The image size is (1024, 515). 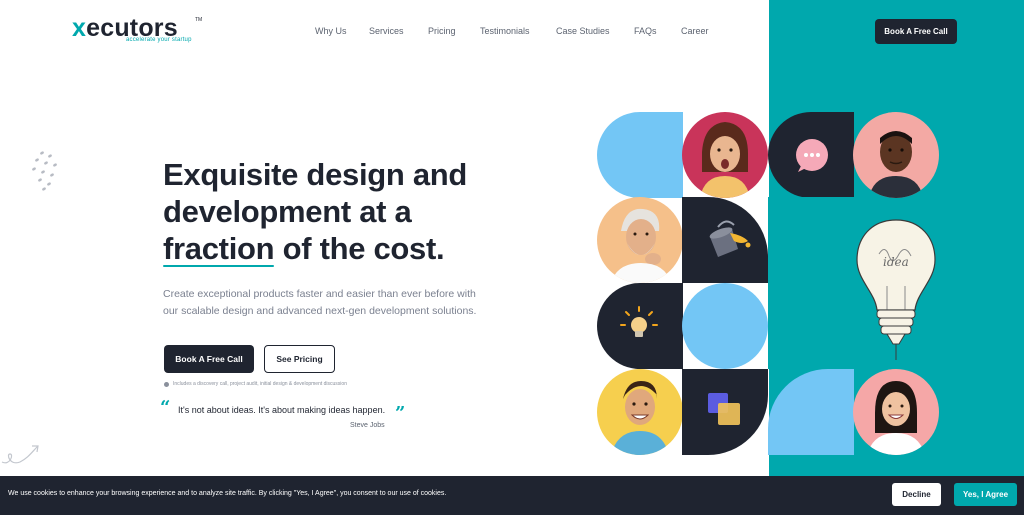 What do you see at coordinates (44, 171) in the screenshot?
I see `dots-decoration` at bounding box center [44, 171].